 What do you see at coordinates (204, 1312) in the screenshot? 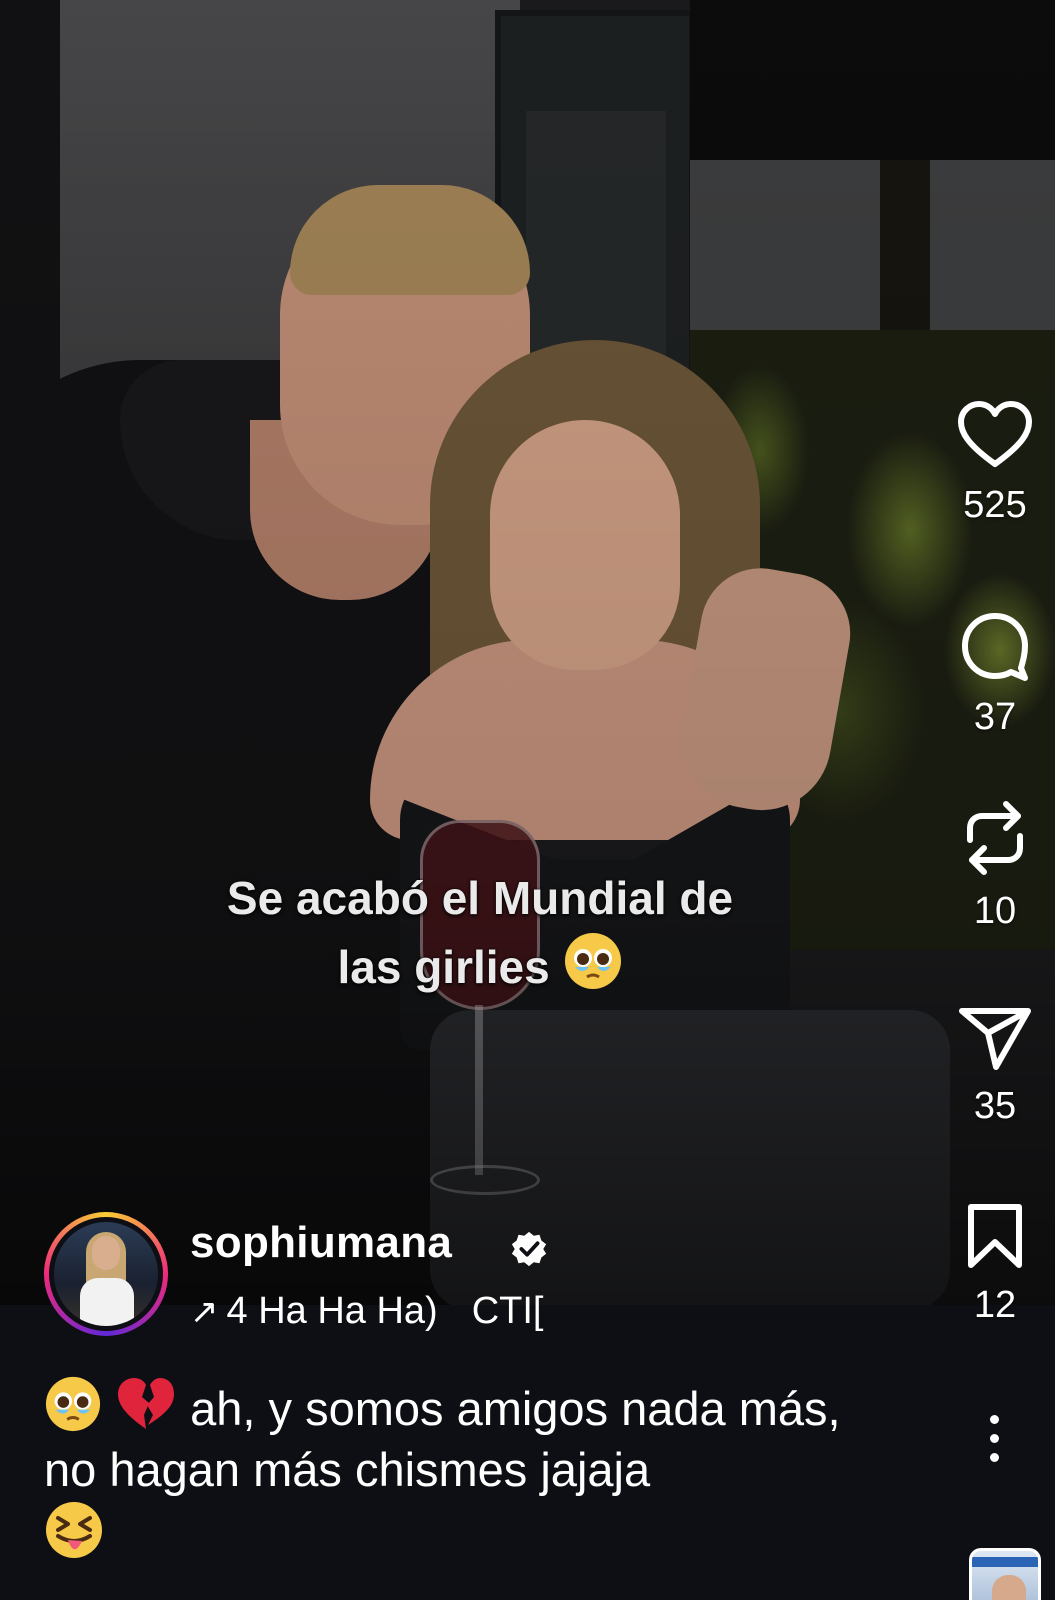
I see `audio-arrow-icon: ↗` at bounding box center [204, 1312].